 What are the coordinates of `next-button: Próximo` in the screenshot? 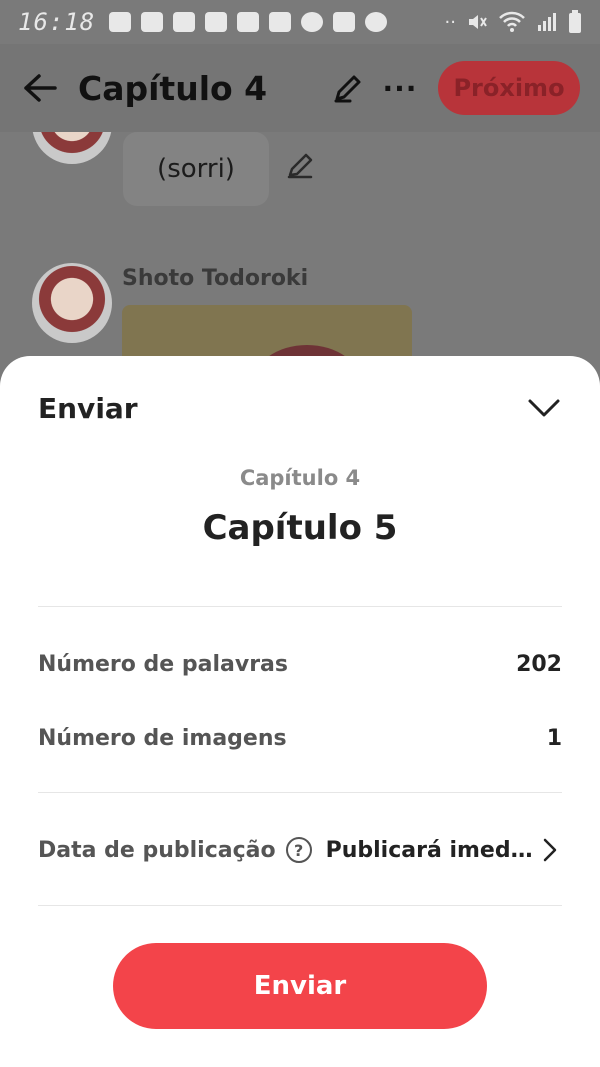 It's located at (509, 88).